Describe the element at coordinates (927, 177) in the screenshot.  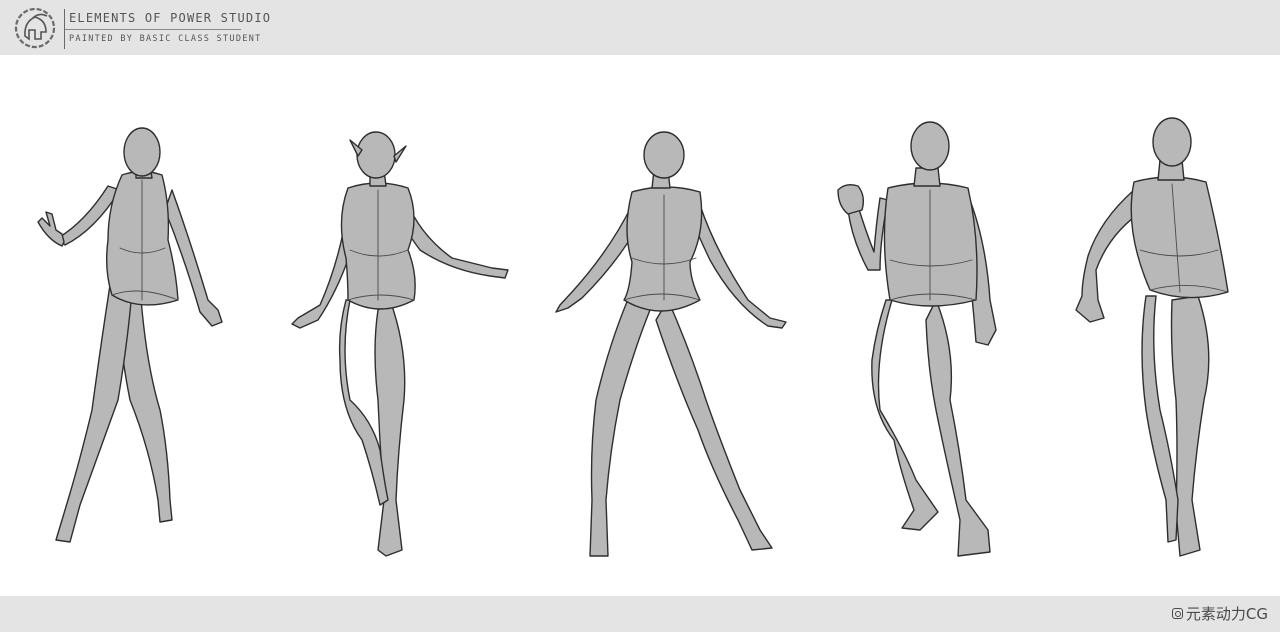
I see `neck` at that location.